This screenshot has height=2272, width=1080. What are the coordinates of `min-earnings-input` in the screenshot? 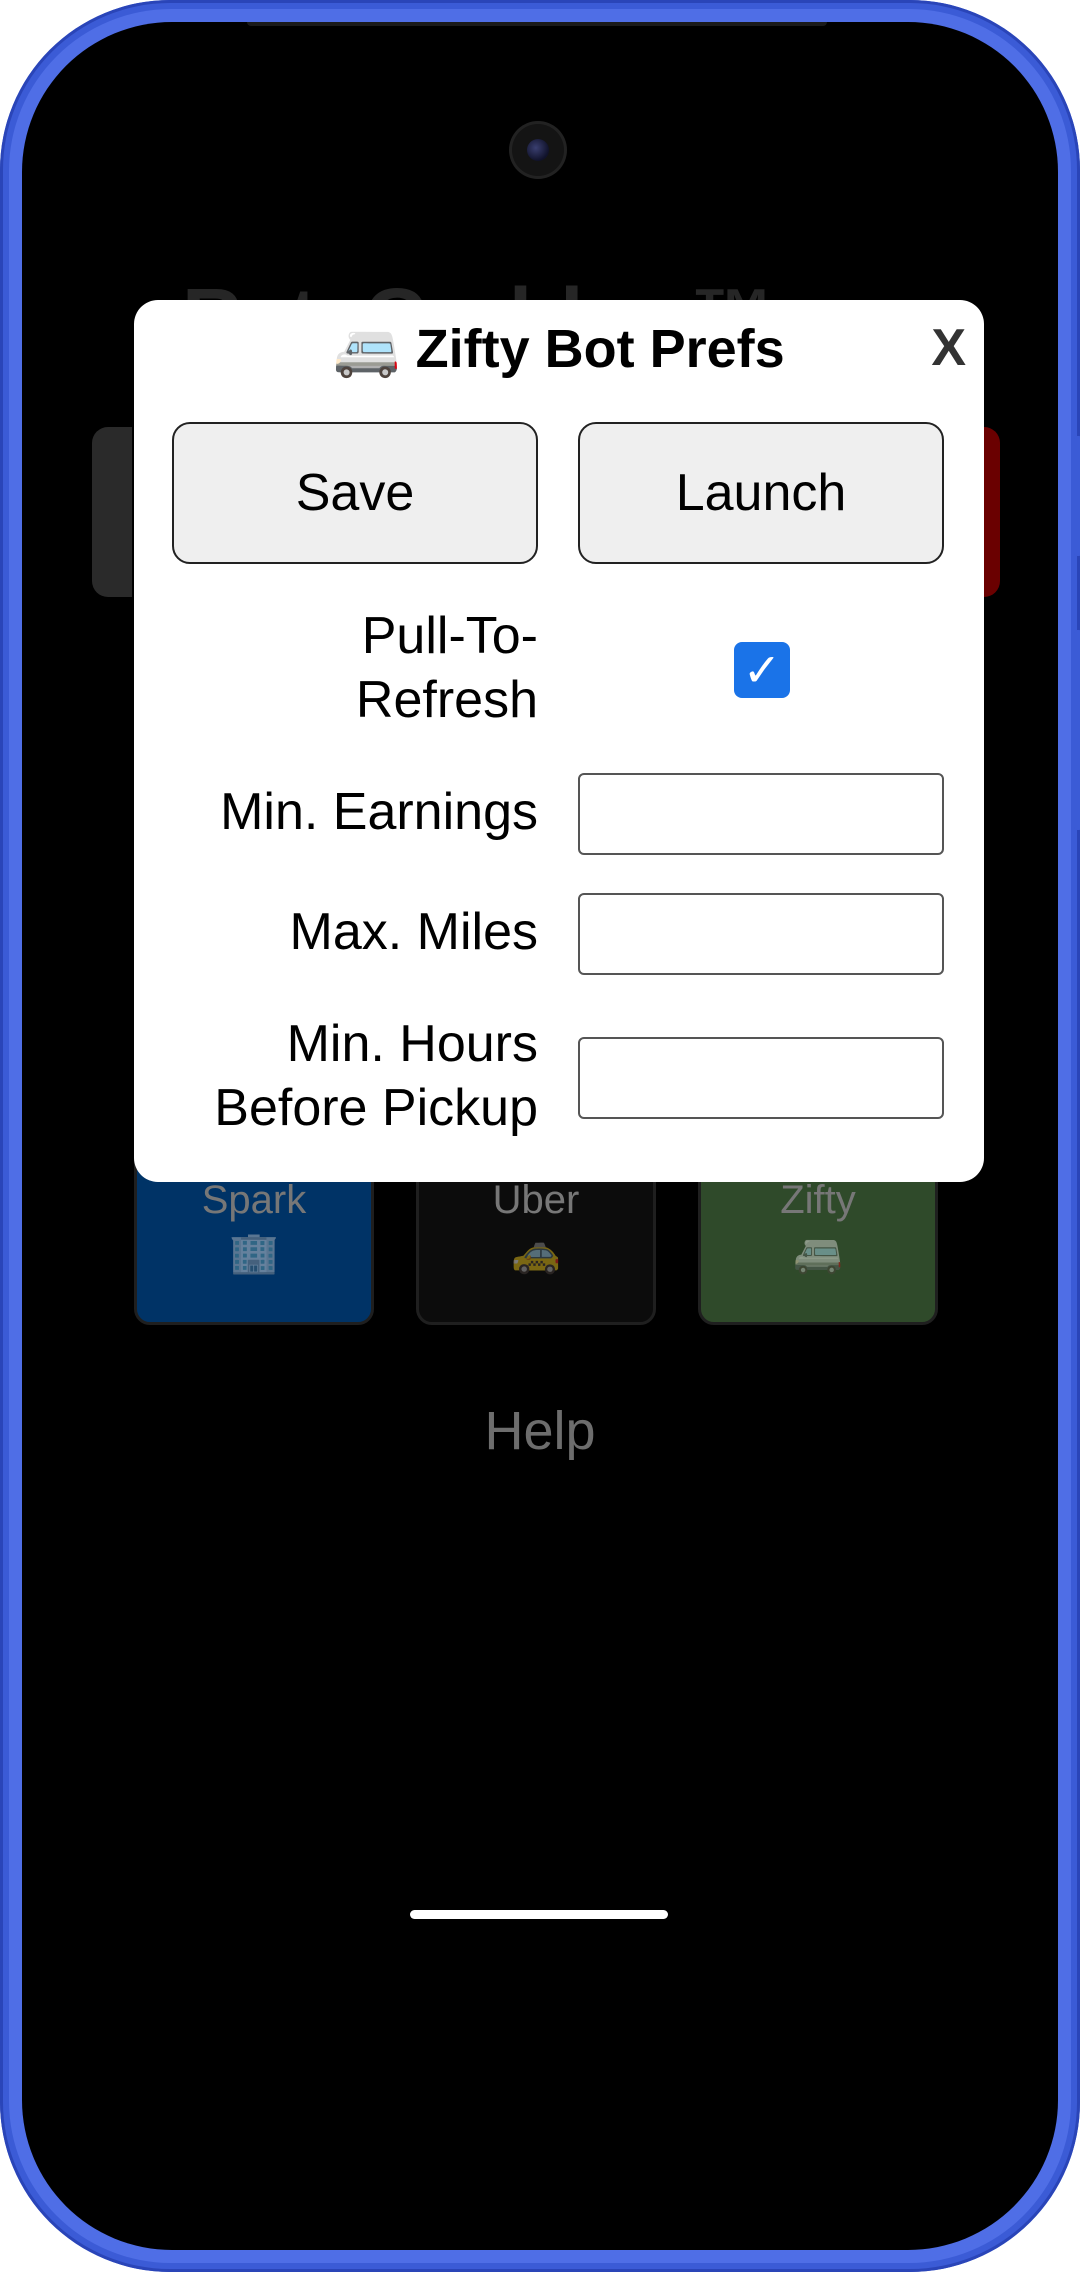 It's located at (761, 814).